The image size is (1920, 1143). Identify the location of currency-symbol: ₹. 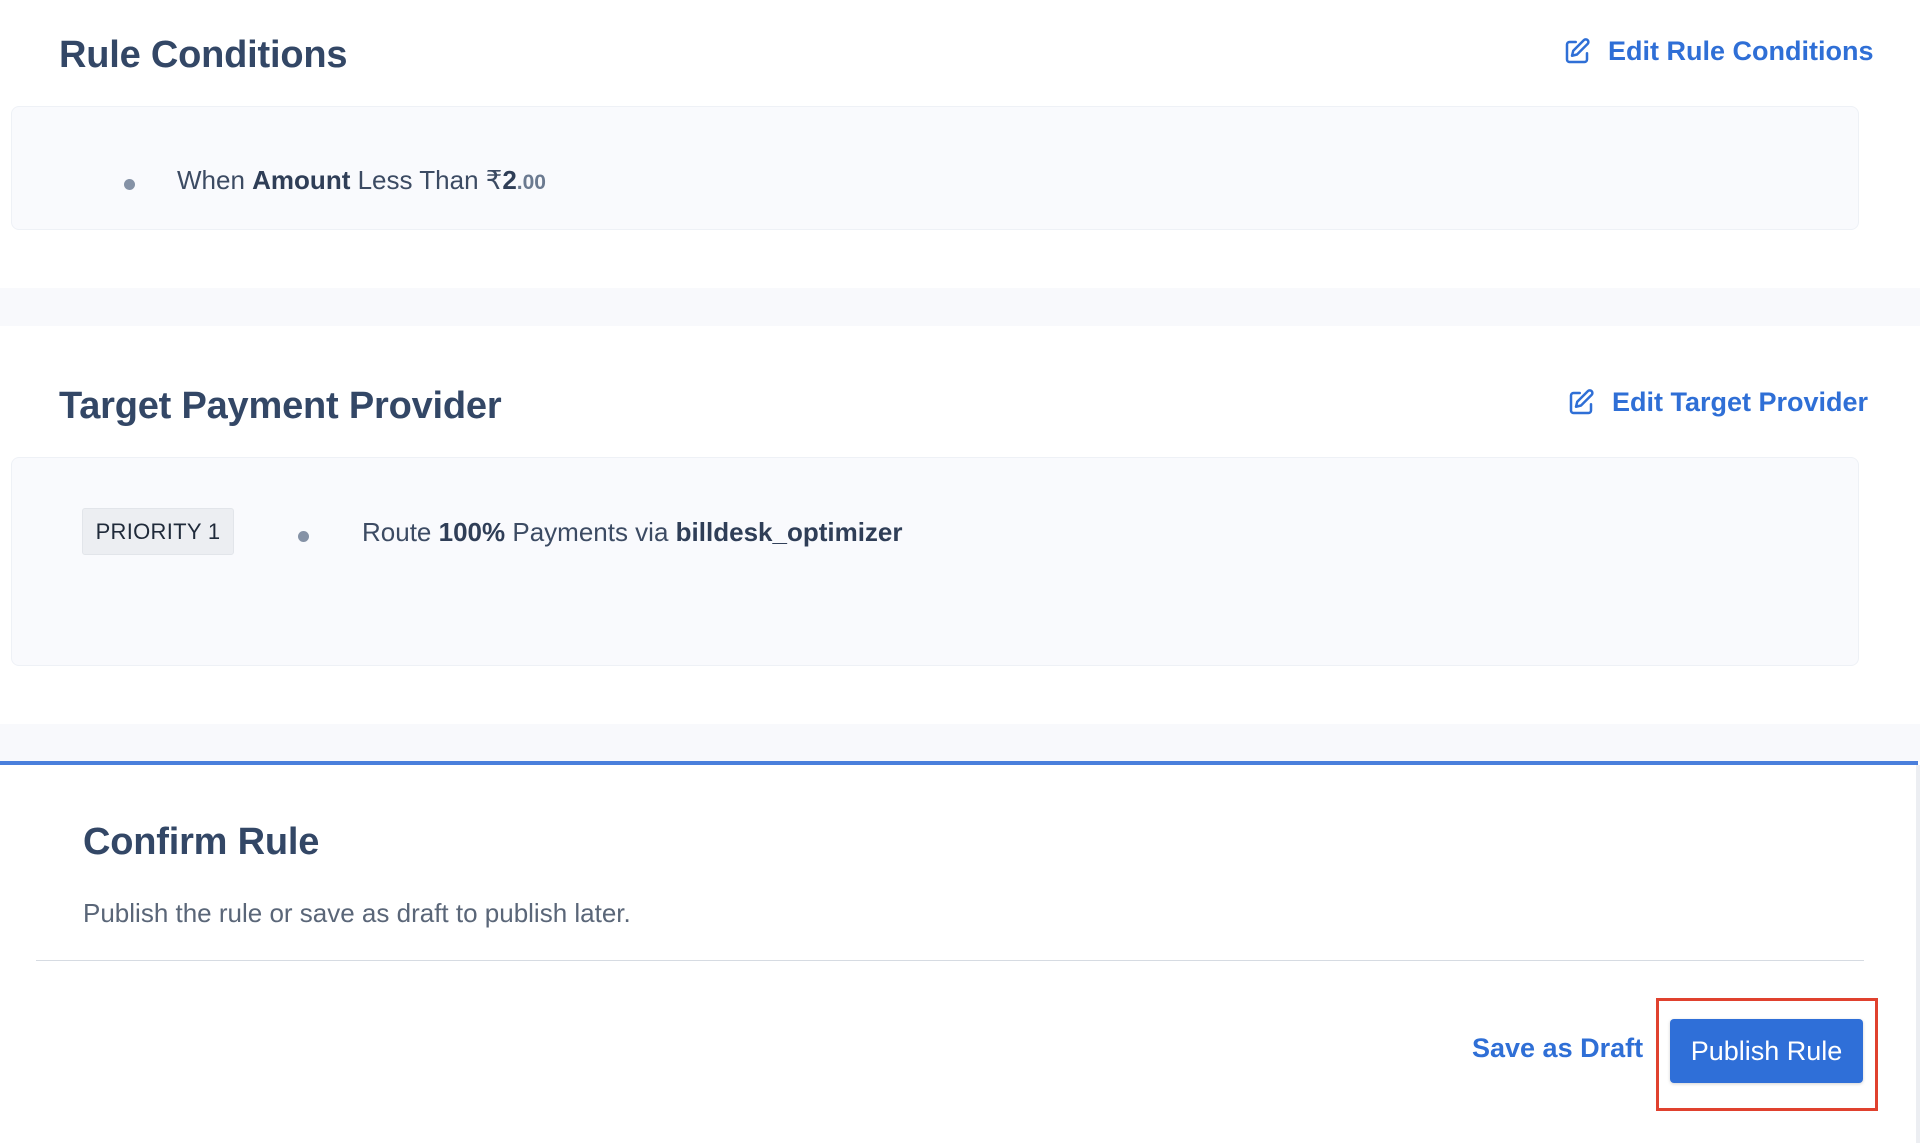
(494, 180).